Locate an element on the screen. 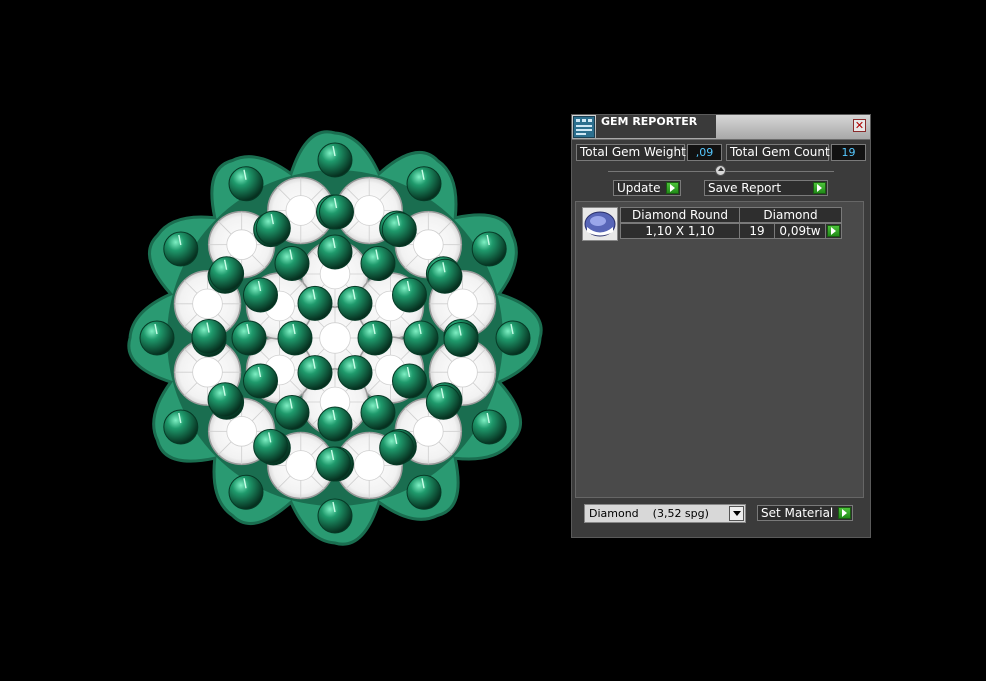 This screenshot has width=986, height=681. gem-count-cell: 19 is located at coordinates (757, 231).